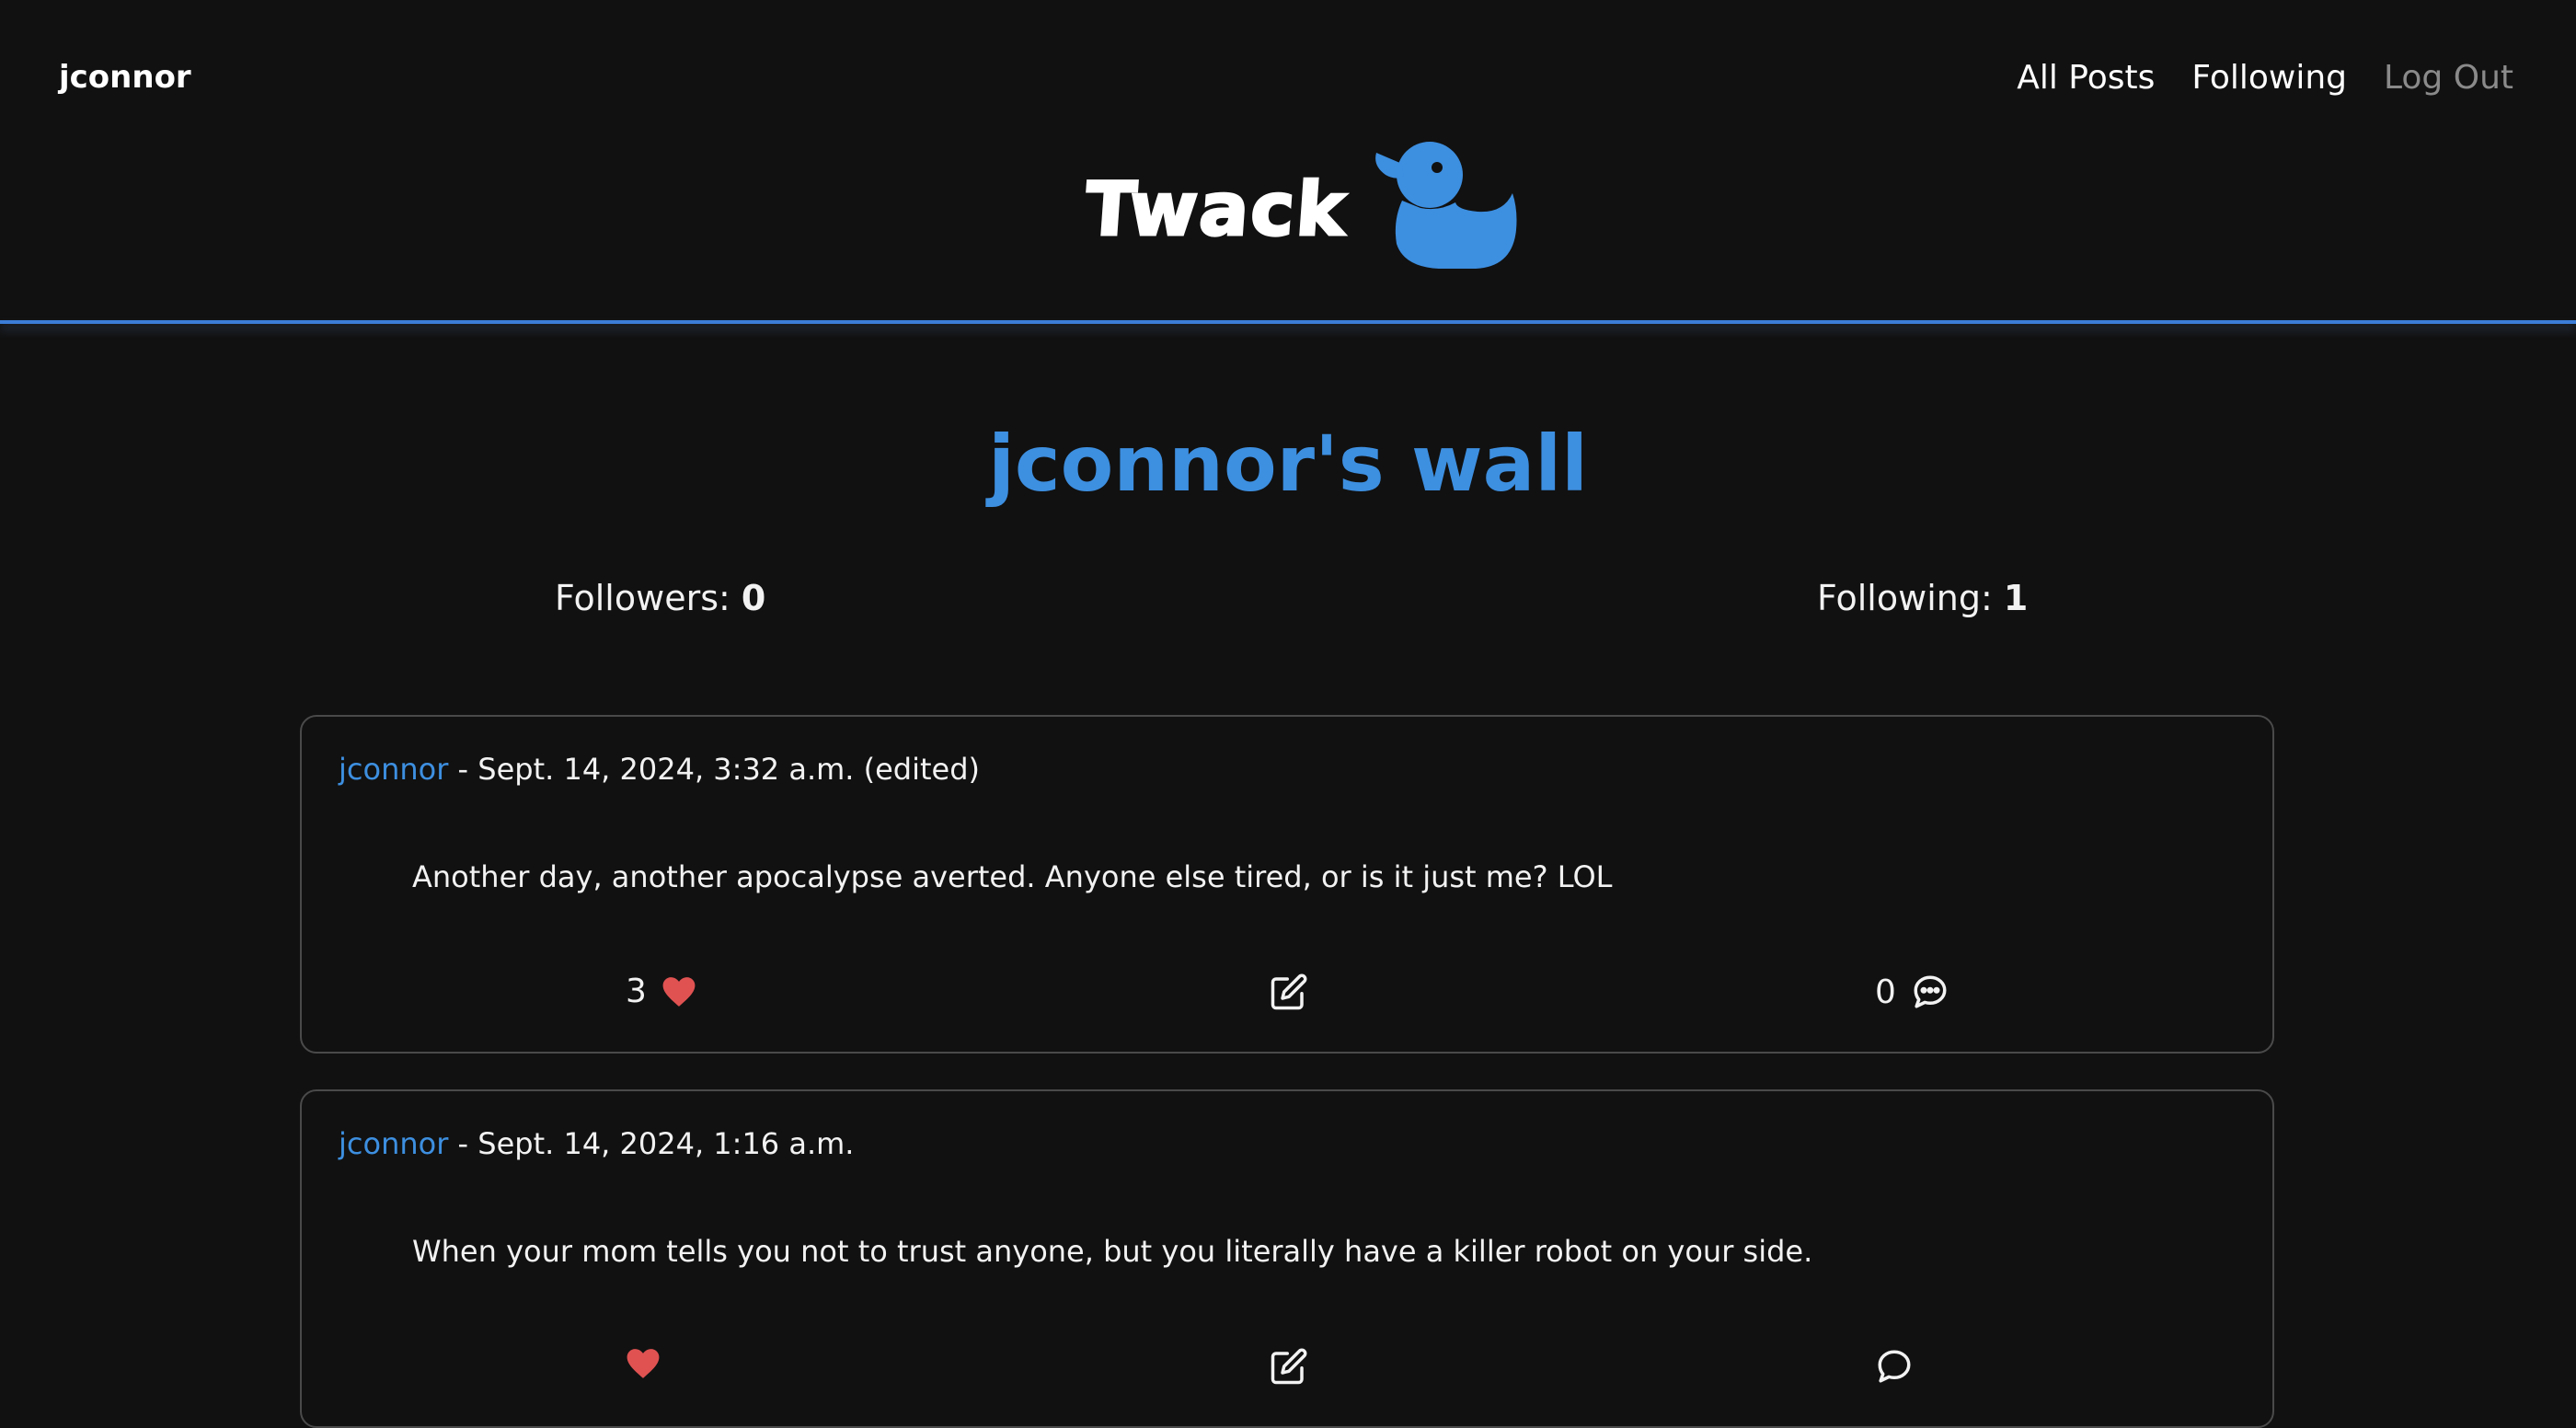 The width and height of the screenshot is (2576, 1428). I want to click on comment-button: 0, so click(1912, 992).